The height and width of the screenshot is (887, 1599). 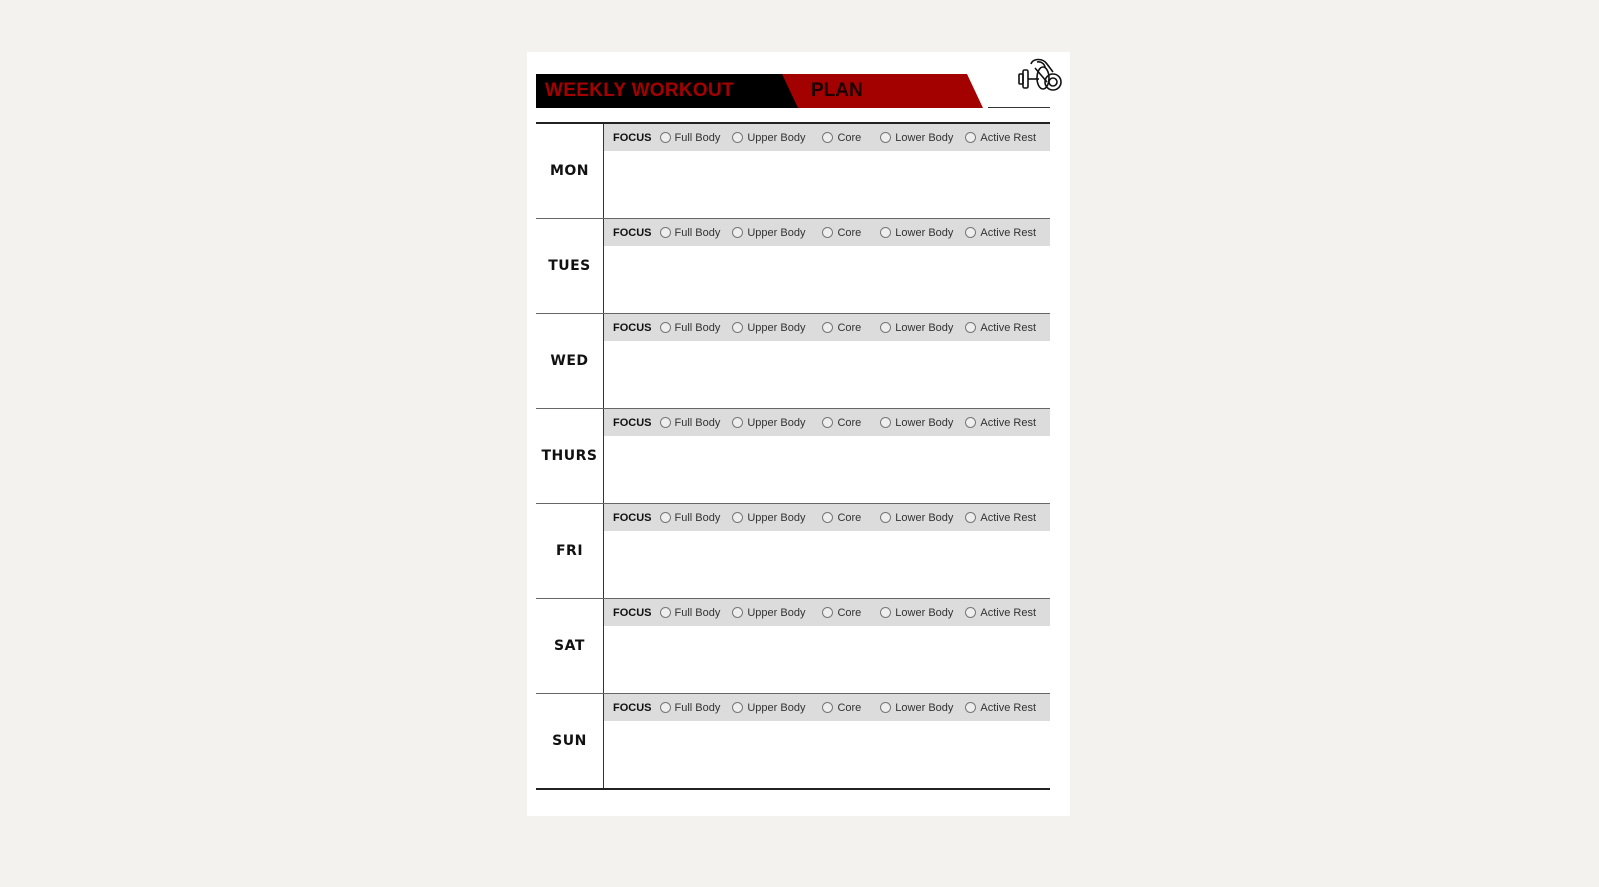 I want to click on option-label: Full Body, so click(x=697, y=422).